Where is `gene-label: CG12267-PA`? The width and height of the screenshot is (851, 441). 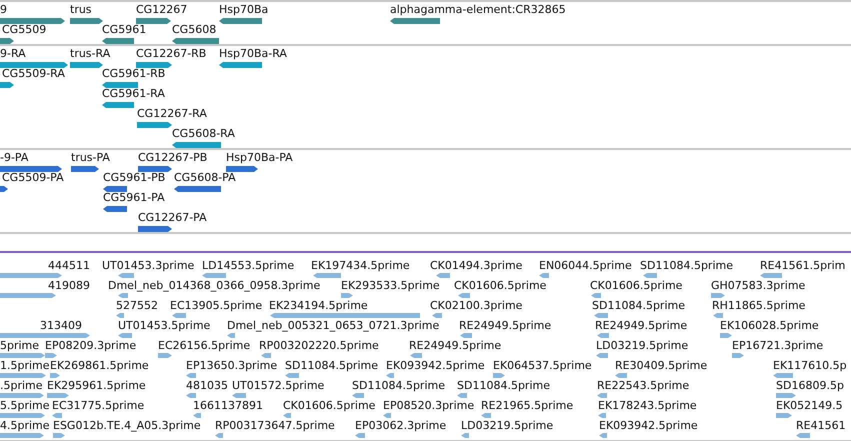 gene-label: CG12267-PA is located at coordinates (172, 218).